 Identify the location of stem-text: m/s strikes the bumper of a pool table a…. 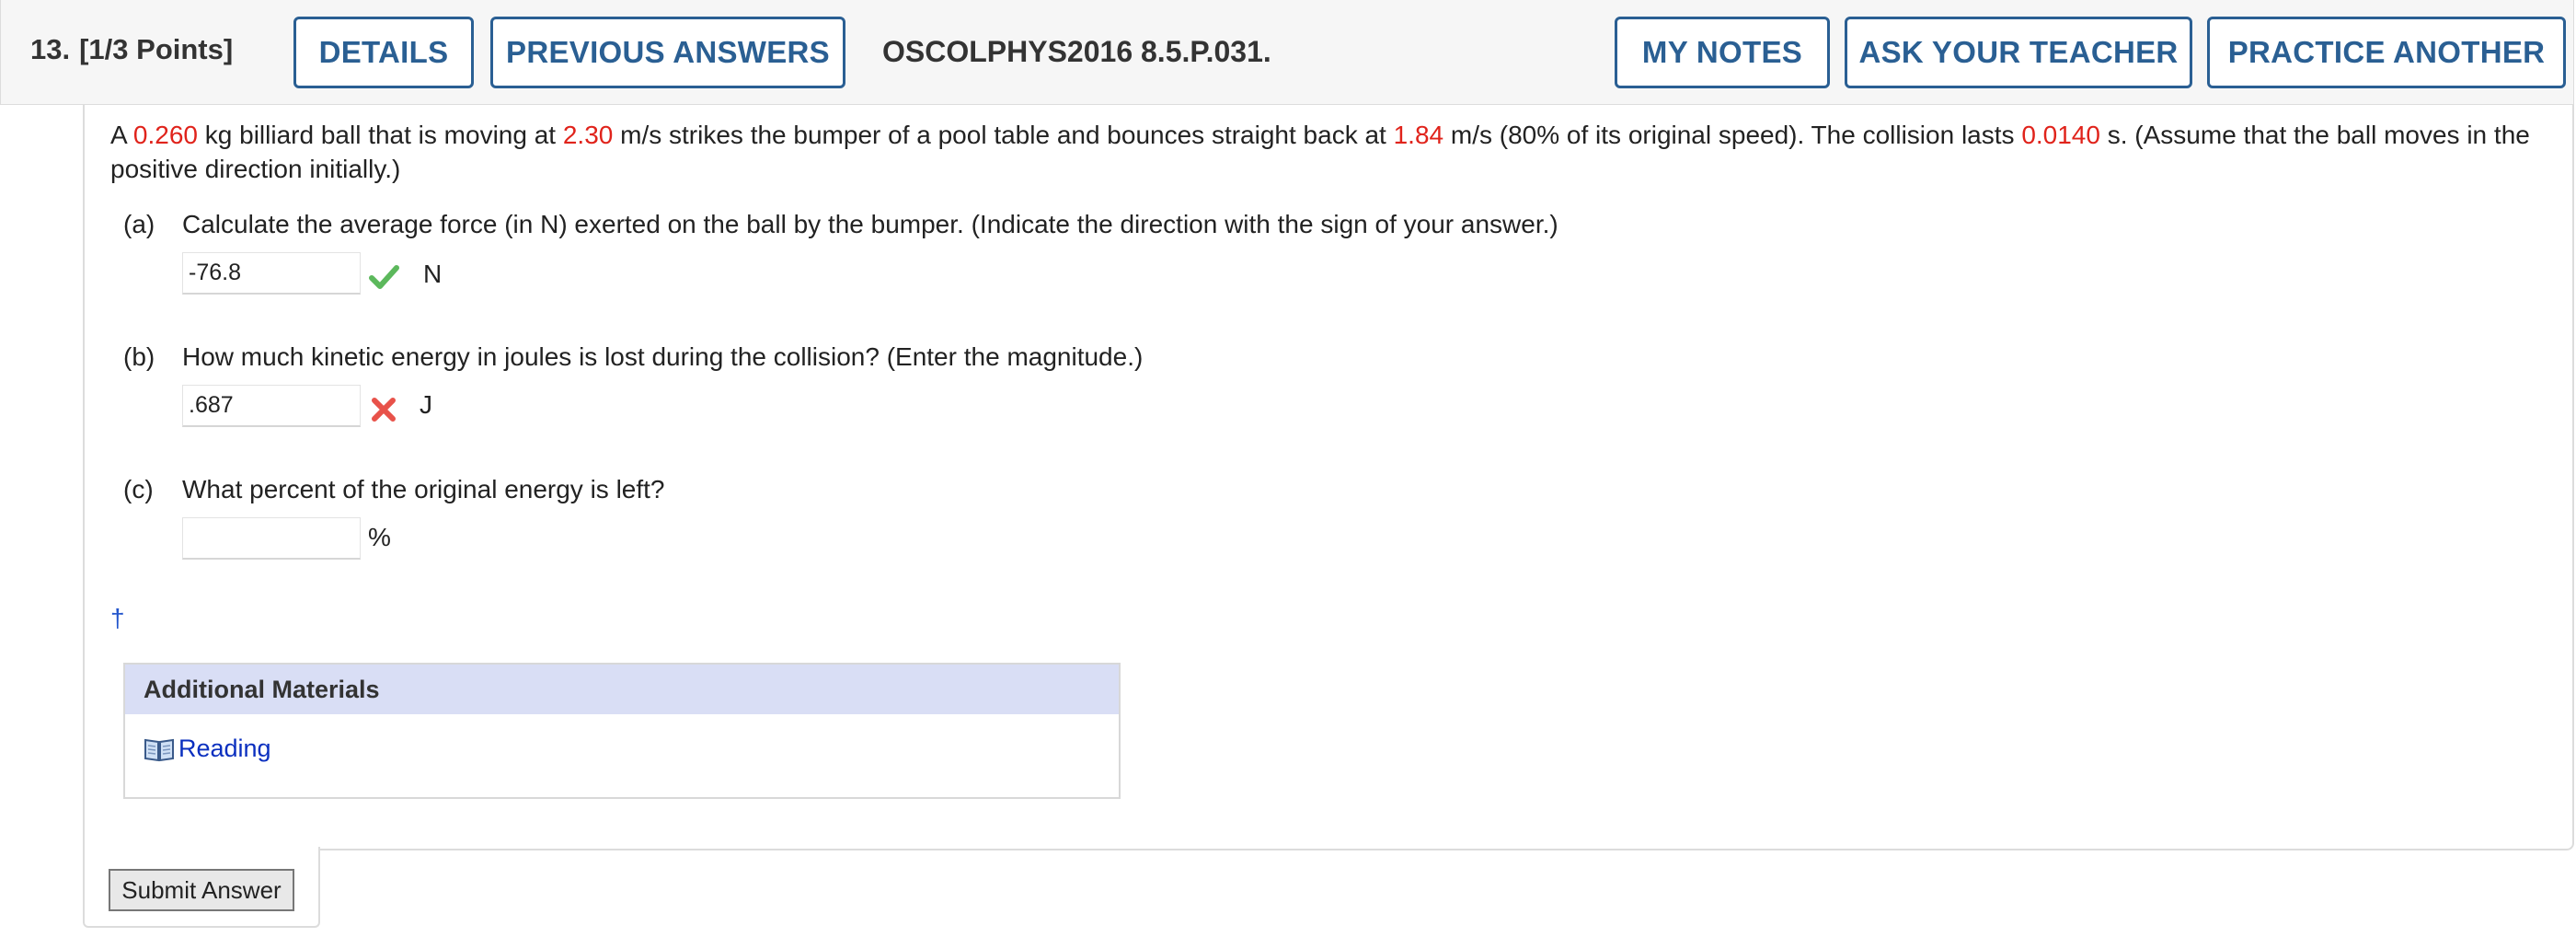
(1003, 135).